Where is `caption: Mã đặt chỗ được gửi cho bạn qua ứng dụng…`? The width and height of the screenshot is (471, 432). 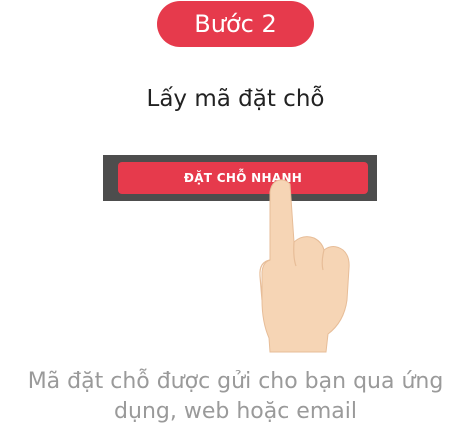 caption: Mã đặt chỗ được gửi cho bạn qua ứng dụng… is located at coordinates (235, 397).